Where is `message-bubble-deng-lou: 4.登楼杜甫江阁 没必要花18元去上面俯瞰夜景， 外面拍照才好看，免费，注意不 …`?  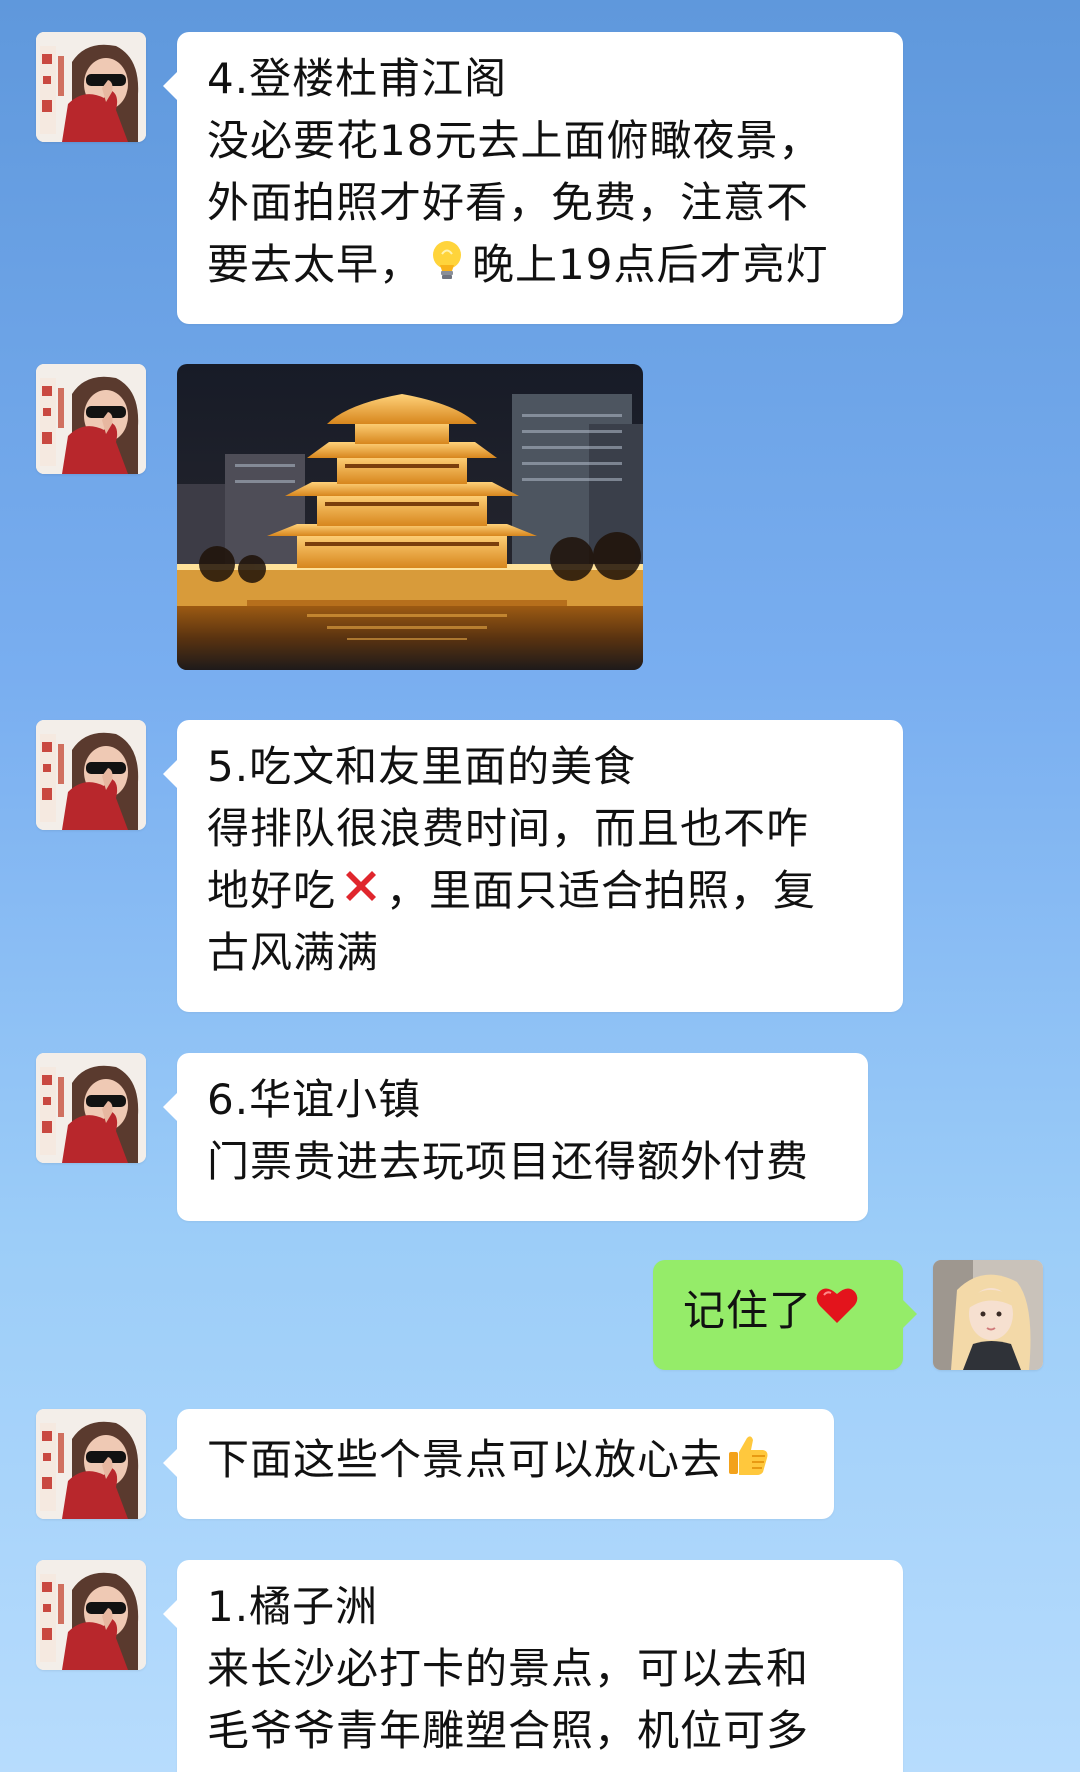 message-bubble-deng-lou: 4.登楼杜甫江阁 没必要花18元去上面俯瞰夜景， 外面拍照才好看，免费，注意不 … is located at coordinates (533, 178).